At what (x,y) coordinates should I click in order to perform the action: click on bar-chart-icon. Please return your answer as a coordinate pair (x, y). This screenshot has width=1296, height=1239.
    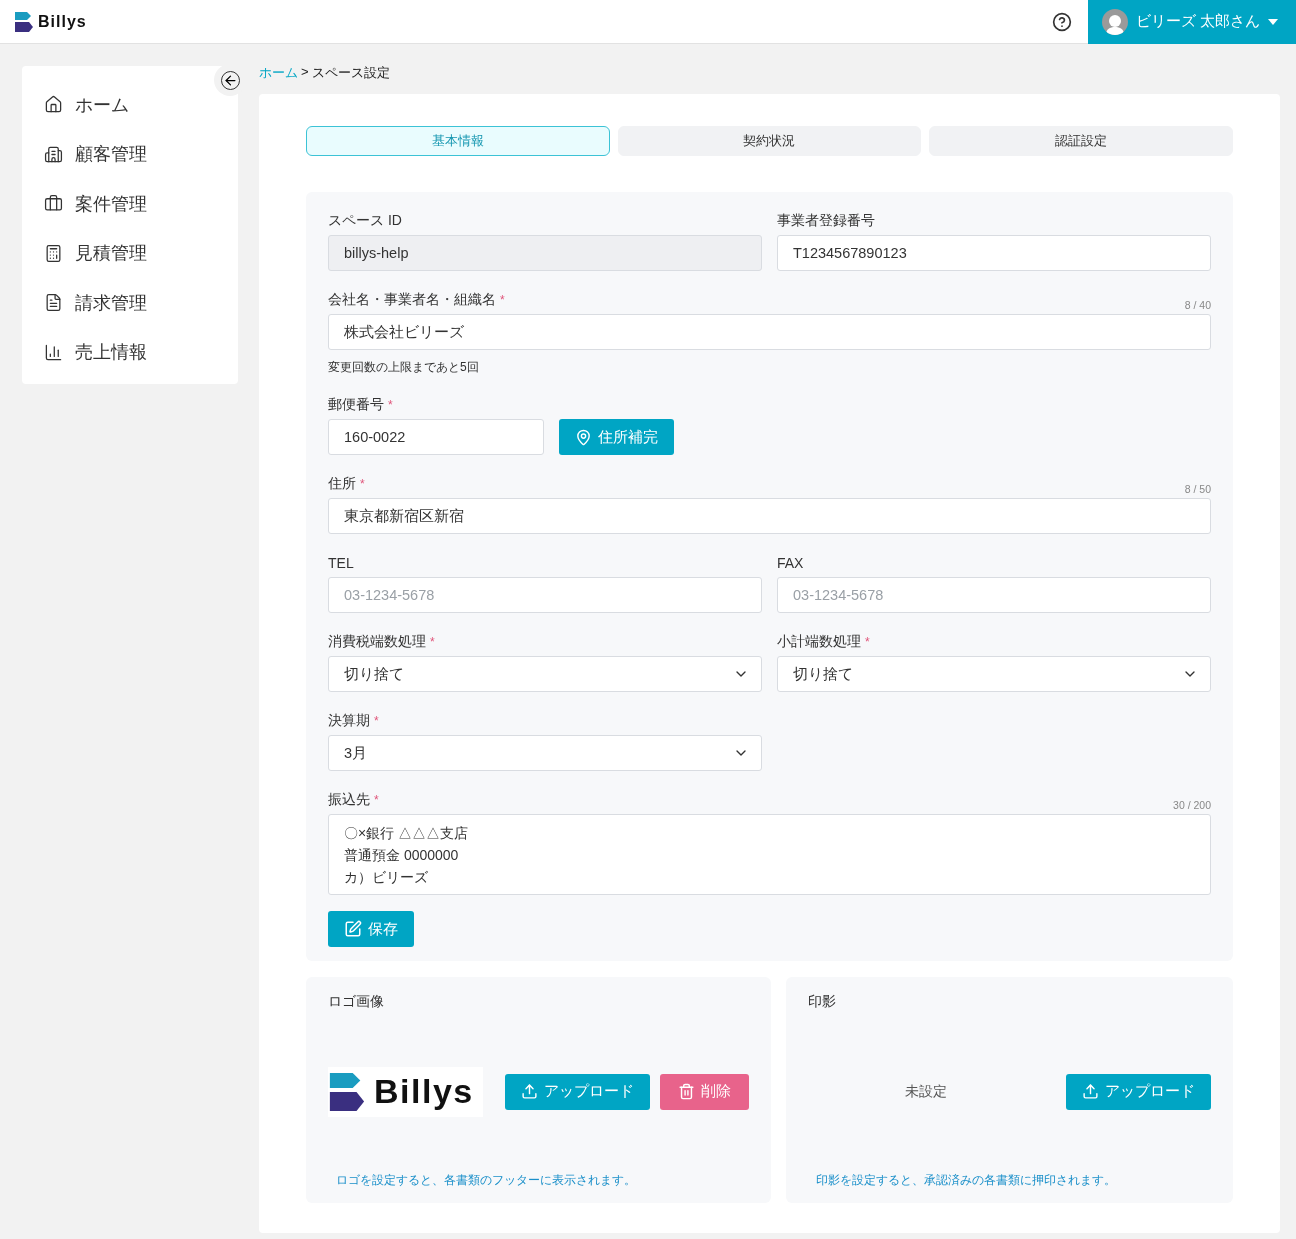
    Looking at the image, I should click on (53, 352).